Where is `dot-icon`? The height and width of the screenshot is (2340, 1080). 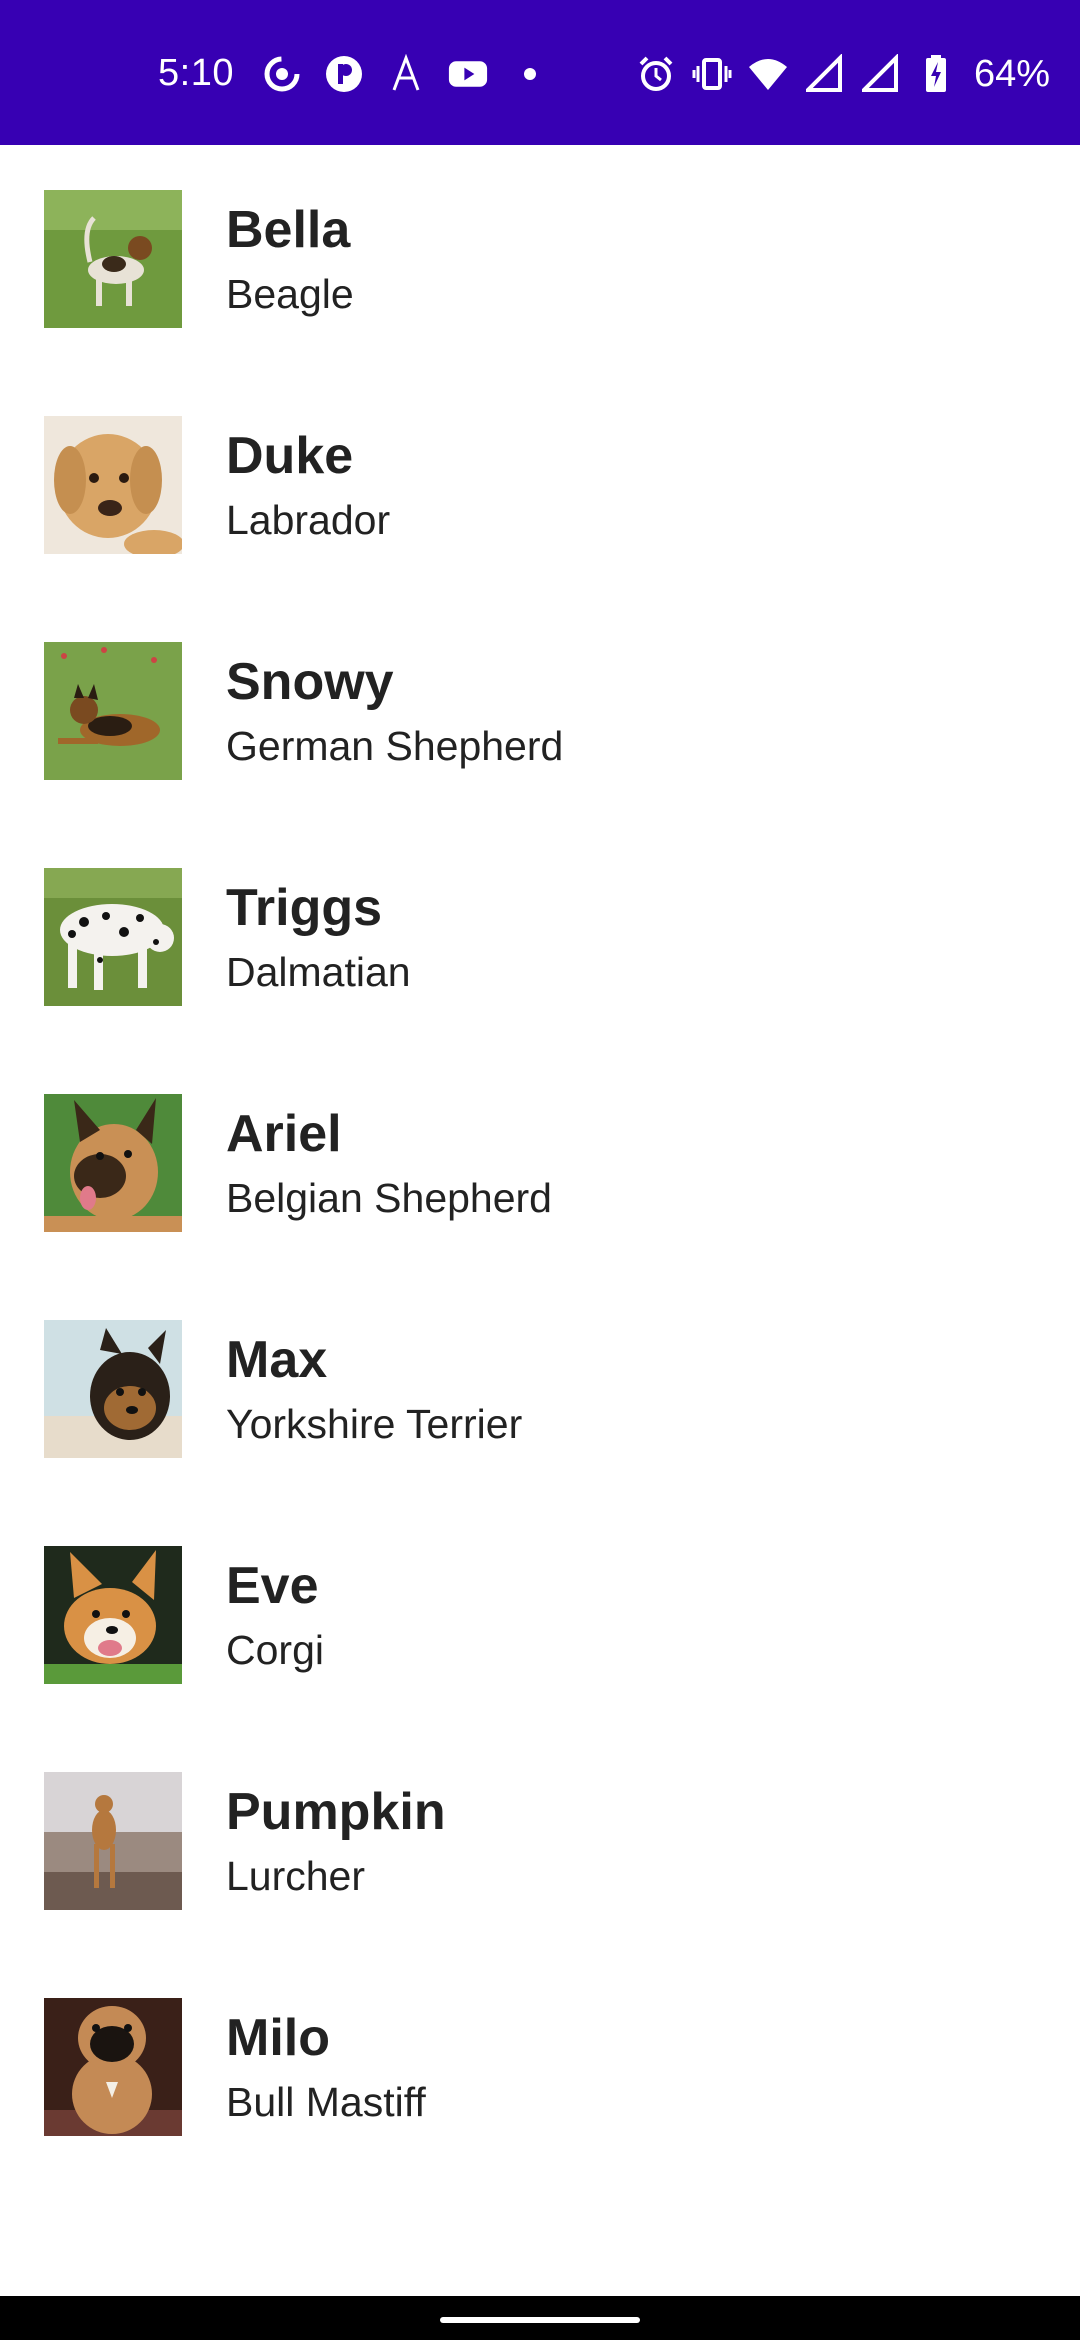 dot-icon is located at coordinates (530, 74).